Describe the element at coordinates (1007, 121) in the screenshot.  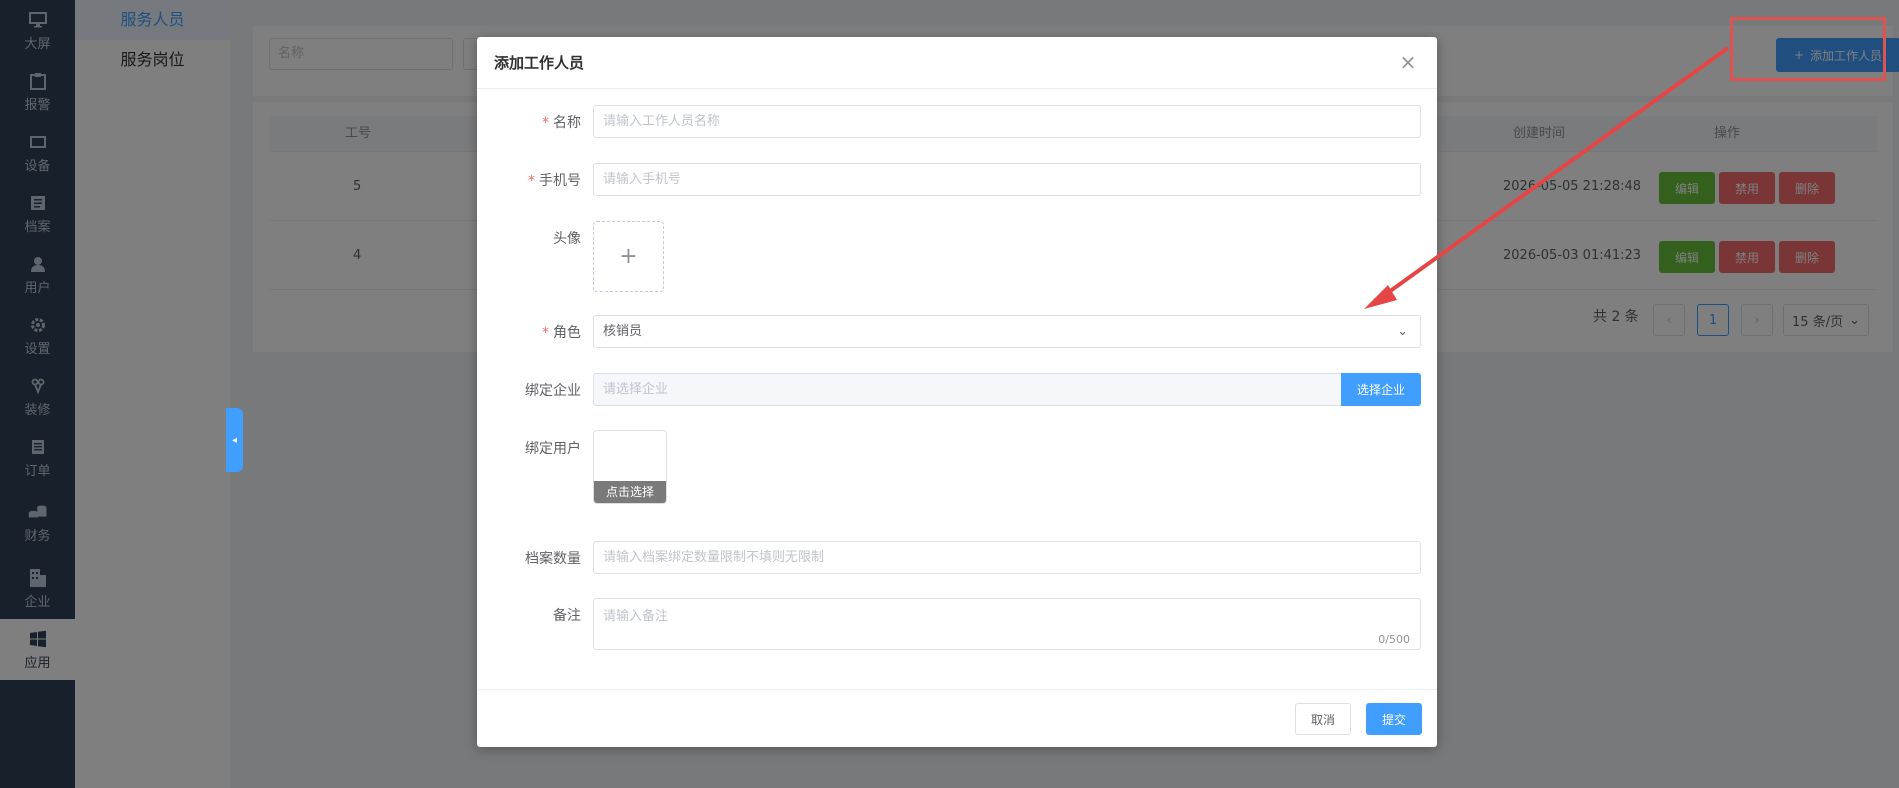
I see `name-input: 请输入工作人员名称` at that location.